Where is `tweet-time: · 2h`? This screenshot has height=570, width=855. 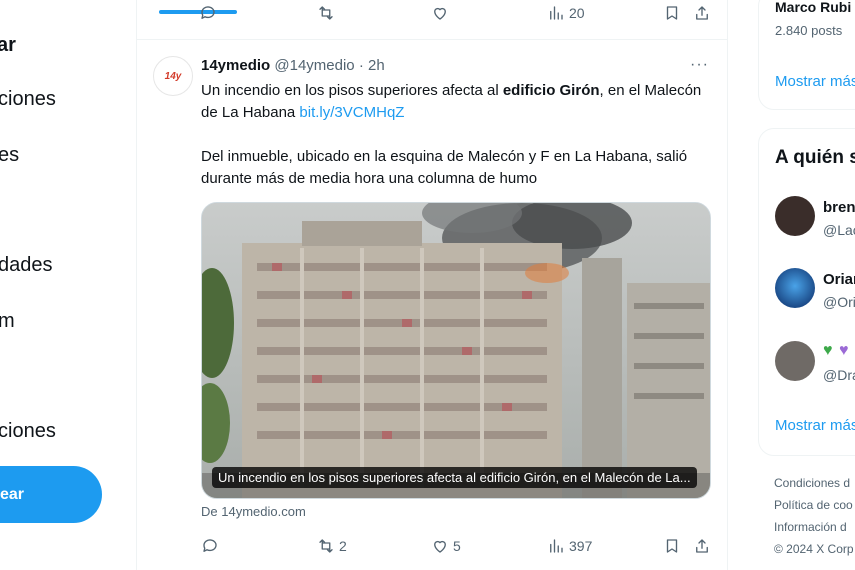 tweet-time: · 2h is located at coordinates (372, 65).